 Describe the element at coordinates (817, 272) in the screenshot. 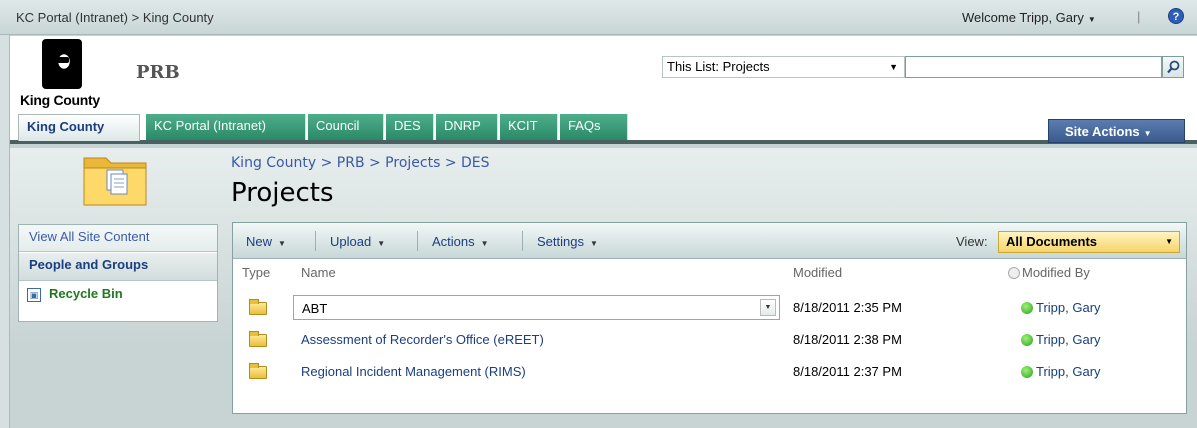

I see `column-header-modified: Modified` at that location.